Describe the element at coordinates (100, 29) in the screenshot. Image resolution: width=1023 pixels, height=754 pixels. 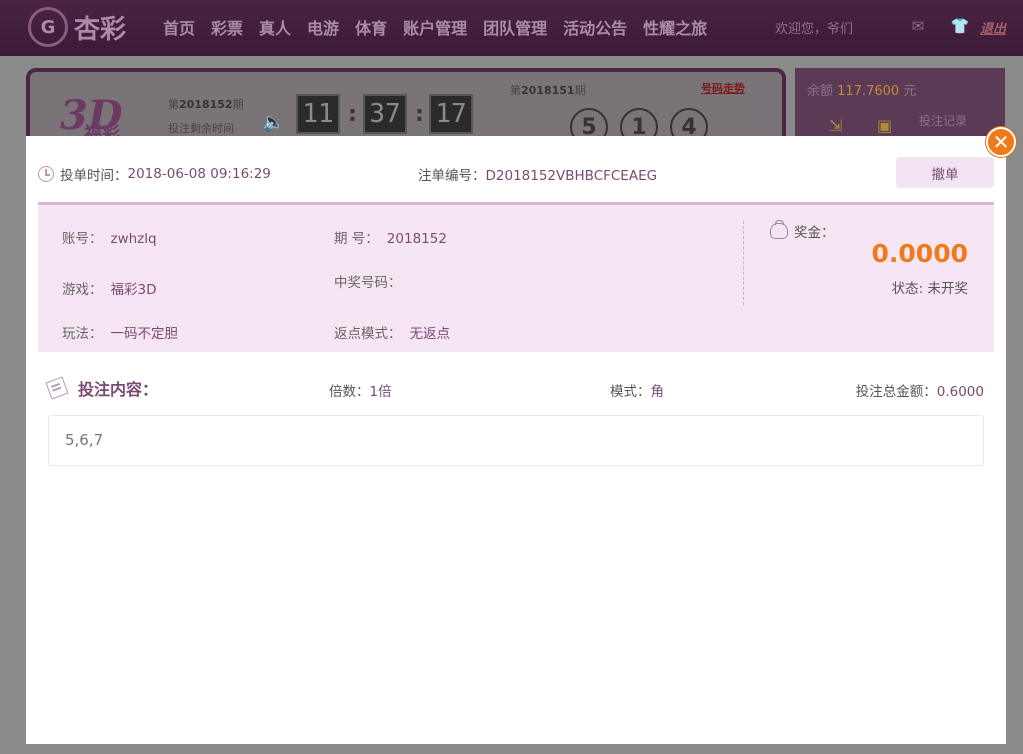
I see `logo-text: 杏彩` at that location.